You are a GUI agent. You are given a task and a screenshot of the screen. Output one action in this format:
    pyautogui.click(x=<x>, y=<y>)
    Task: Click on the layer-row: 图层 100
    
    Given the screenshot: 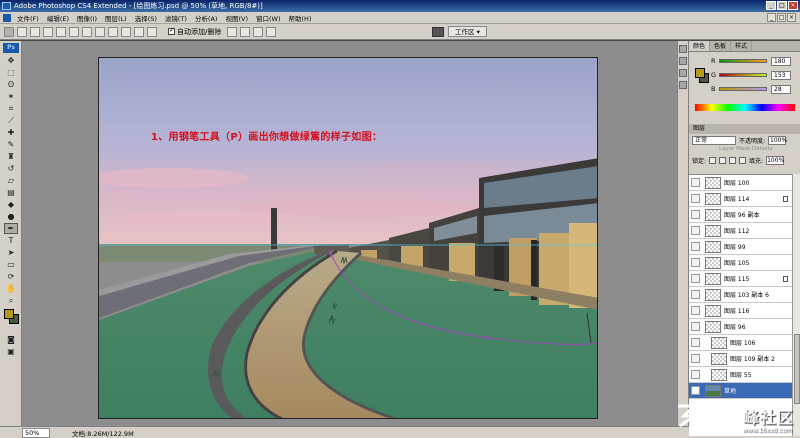 What is the action you would take?
    pyautogui.click(x=740, y=183)
    